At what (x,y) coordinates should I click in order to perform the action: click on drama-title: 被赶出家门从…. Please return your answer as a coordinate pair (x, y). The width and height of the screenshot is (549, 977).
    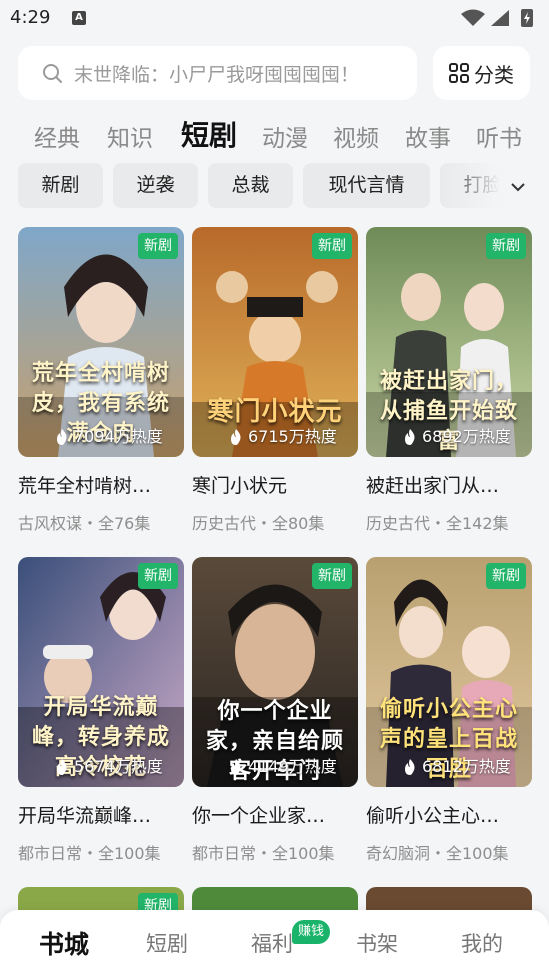
    Looking at the image, I should click on (446, 484).